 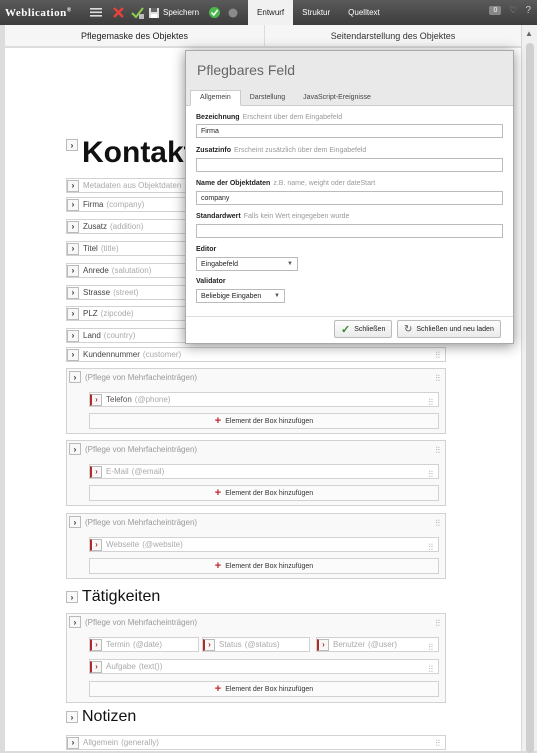 What do you see at coordinates (119, 399) in the screenshot?
I see `field-name: Telefon` at bounding box center [119, 399].